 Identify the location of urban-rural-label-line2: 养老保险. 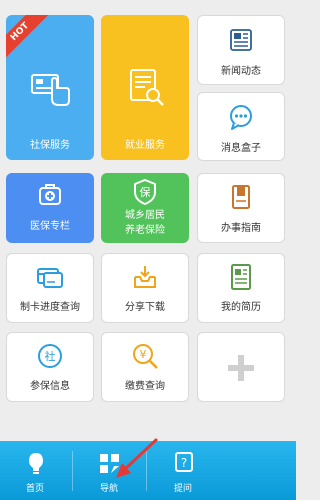
(145, 230).